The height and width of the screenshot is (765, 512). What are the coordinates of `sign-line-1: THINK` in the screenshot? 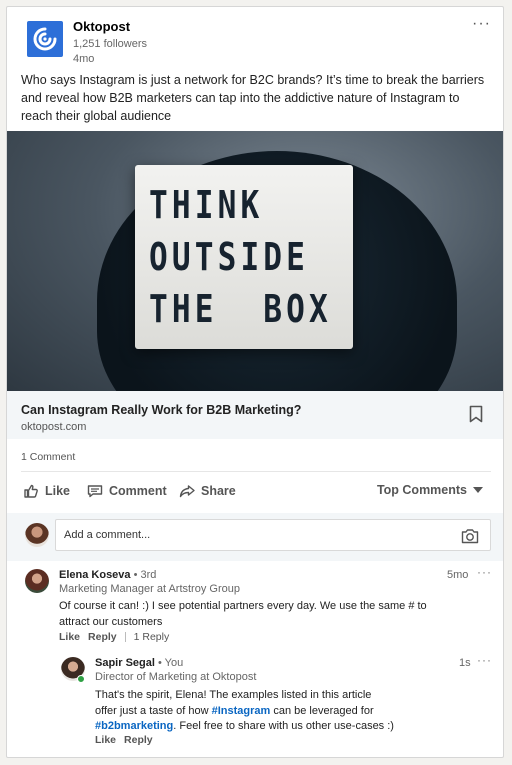 It's located at (206, 205).